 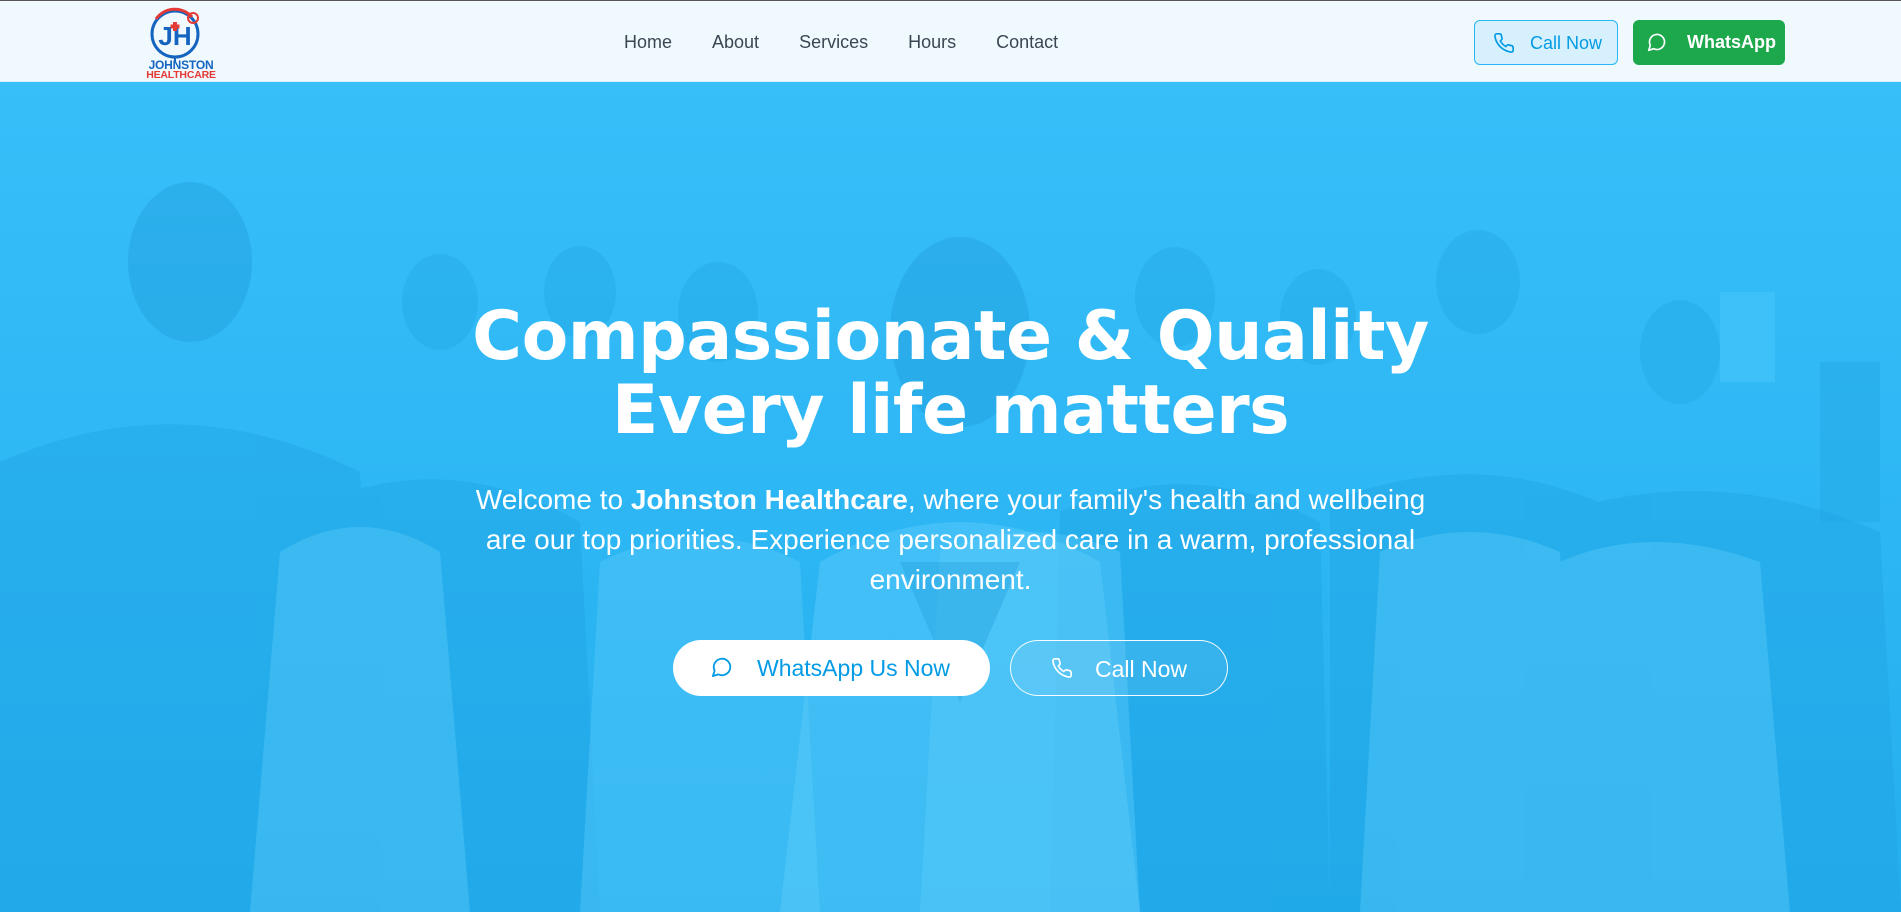 I want to click on nav-hours: Hours, so click(x=932, y=42).